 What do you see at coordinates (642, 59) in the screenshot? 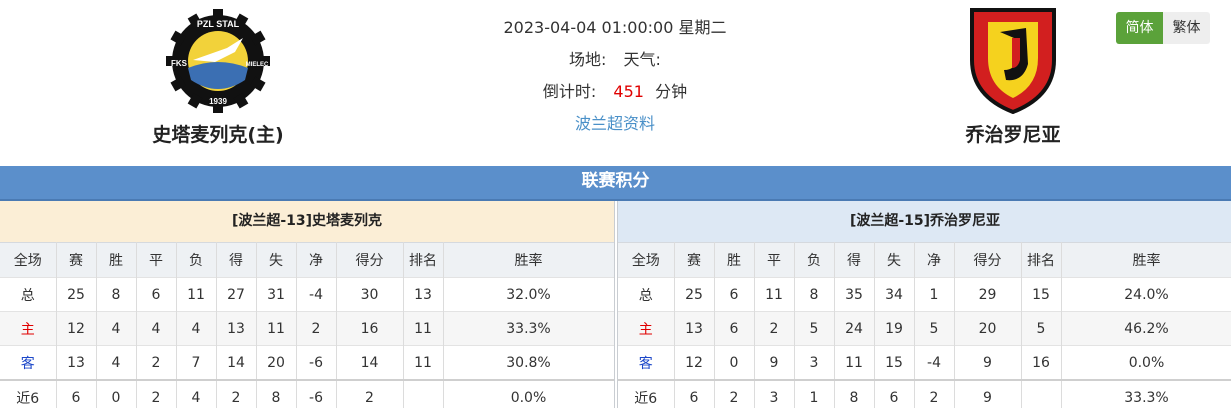
I see `weather-label: 天气:` at bounding box center [642, 59].